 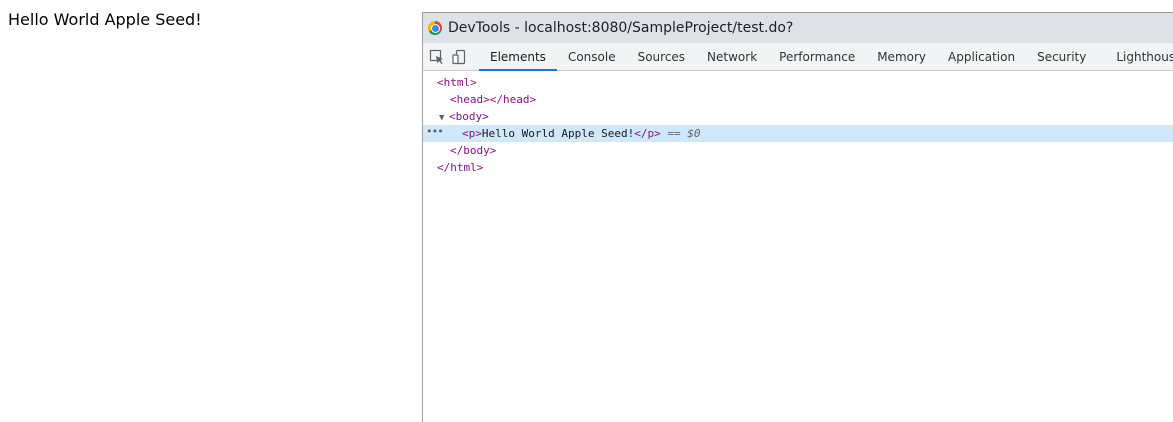 What do you see at coordinates (798, 133) in the screenshot?
I see `dom-node-p-selected: ••• <p>Hello World Apple Seed!</p> == $0` at bounding box center [798, 133].